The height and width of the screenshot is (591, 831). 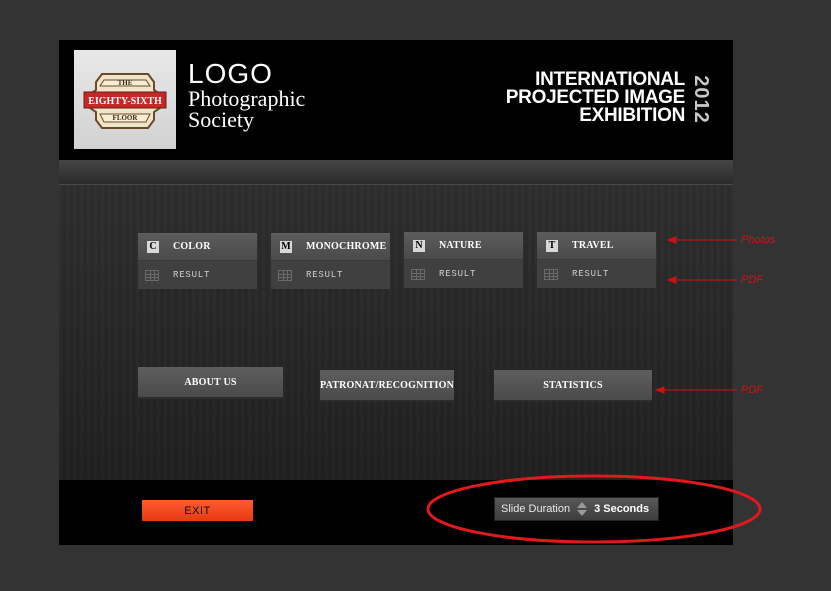 What do you see at coordinates (671, 240) in the screenshot?
I see `photos-arrowhead-icon` at bounding box center [671, 240].